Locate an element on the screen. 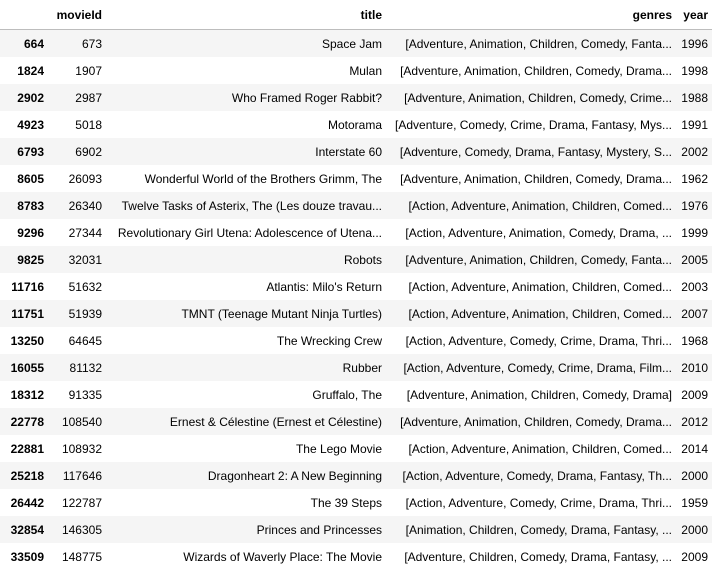  cell-index: 11716 is located at coordinates (24, 286).